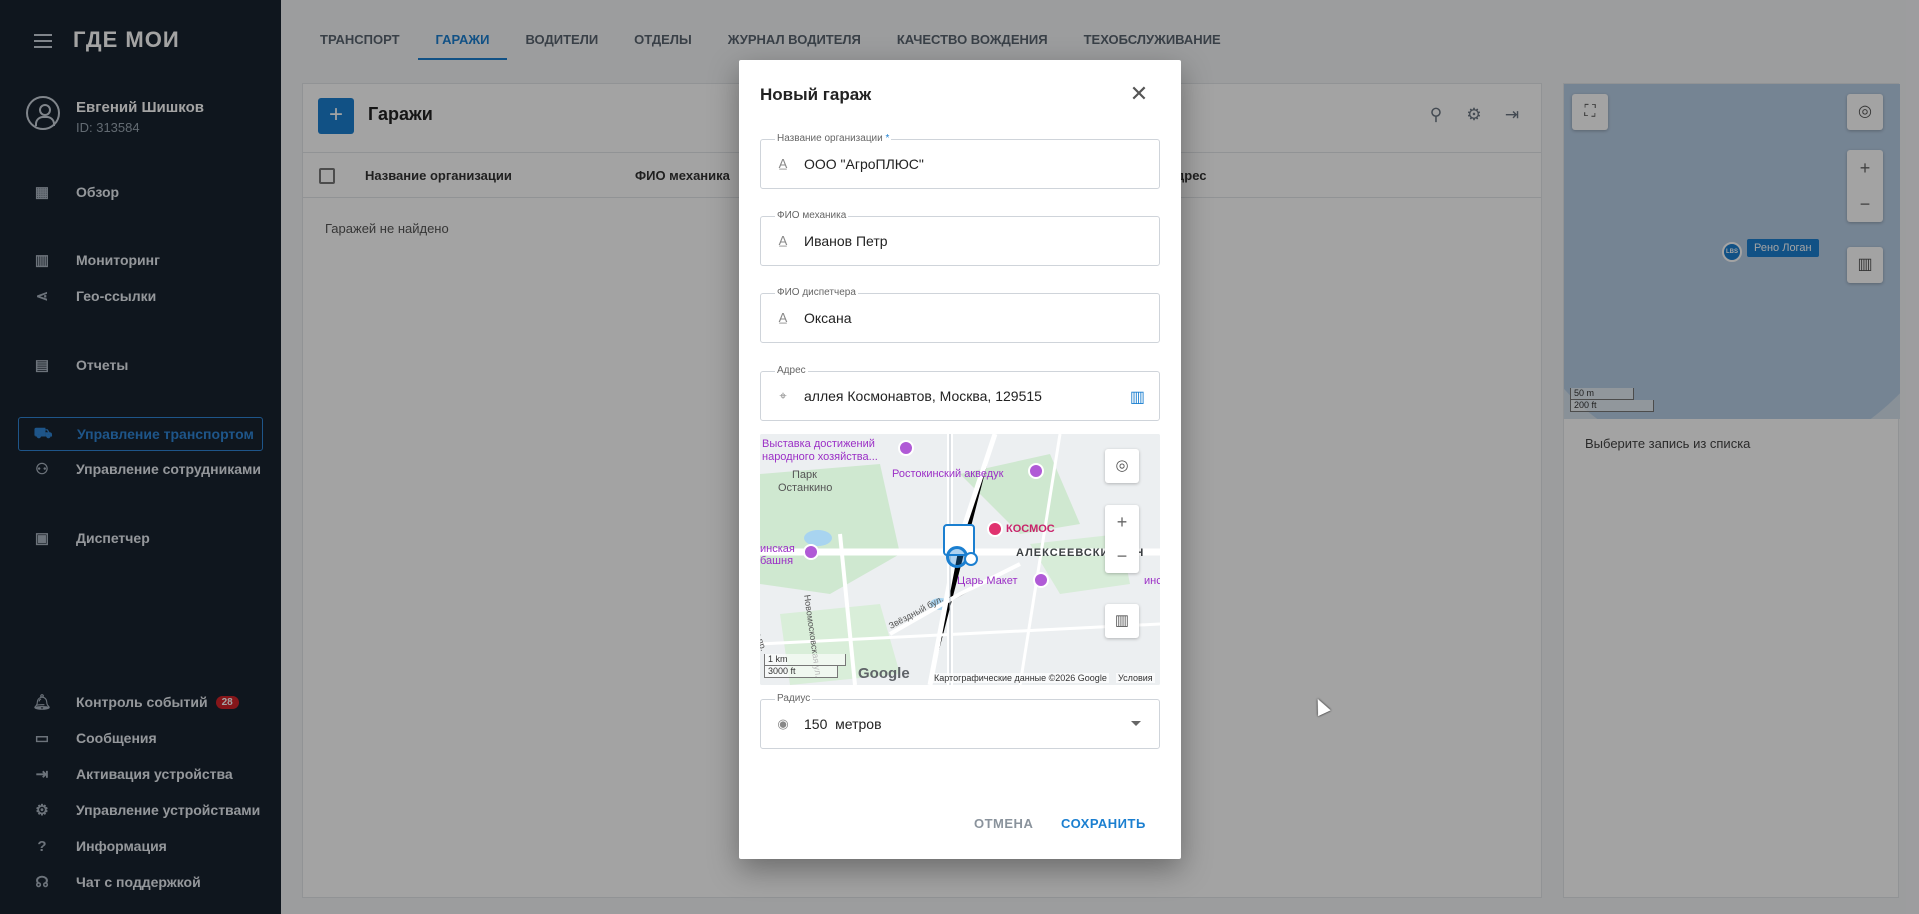 This screenshot has width=1919, height=914. I want to click on field-label: Радиус, so click(794, 698).